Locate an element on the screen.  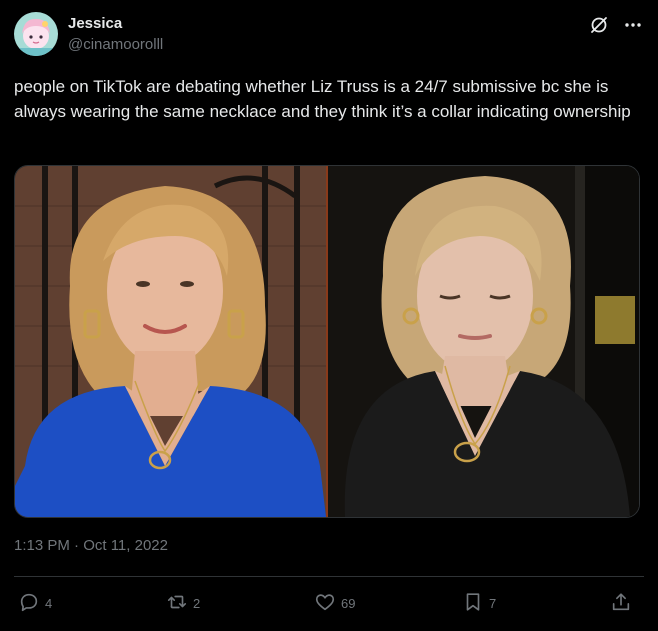
retweet-button: 2 is located at coordinates (183, 603).